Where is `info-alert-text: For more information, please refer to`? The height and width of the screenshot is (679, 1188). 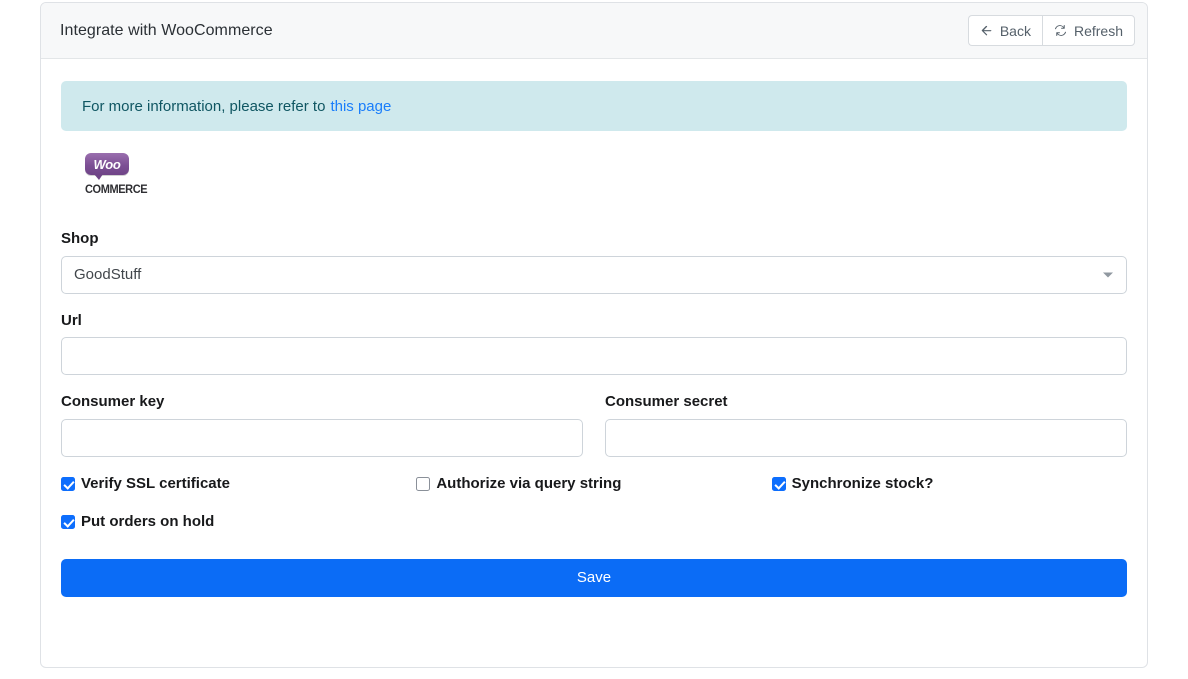
info-alert-text: For more information, please refer to is located at coordinates (204, 106).